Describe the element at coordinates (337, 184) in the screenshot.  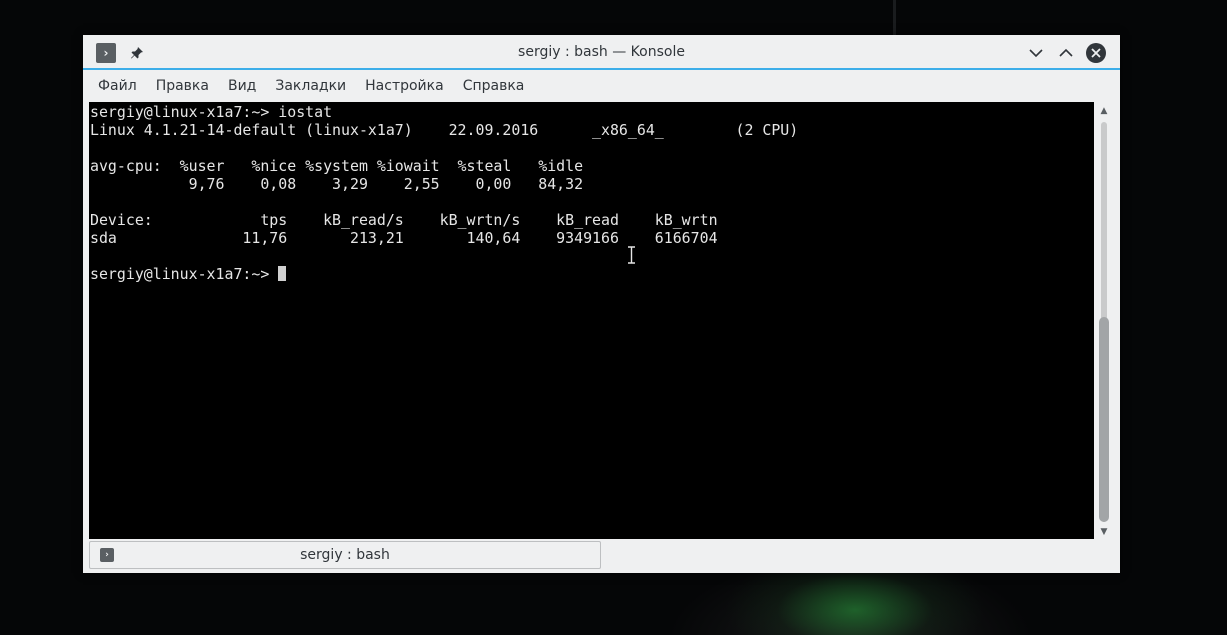
I see `terminal-line: 9,76 0,08 3,29 2,55 0,00 84,32` at that location.